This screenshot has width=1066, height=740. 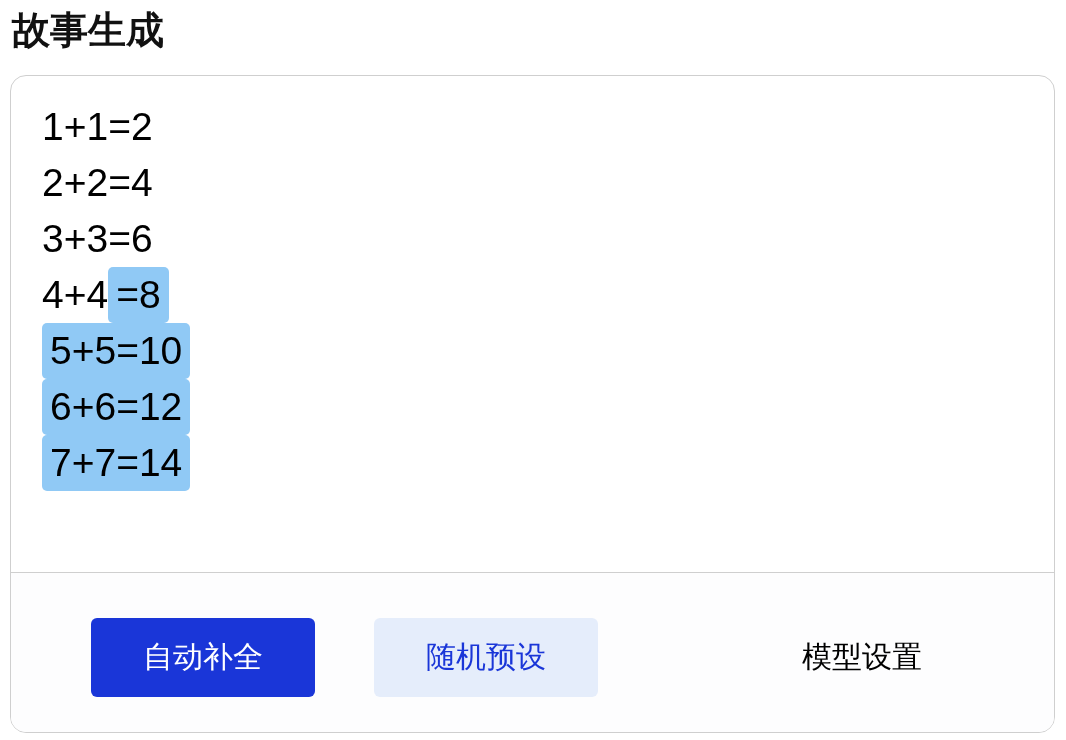 I want to click on highlighted-text: 7+7=14, so click(x=116, y=463).